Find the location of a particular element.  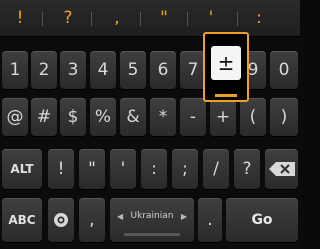

key-exclamation: ! is located at coordinates (61, 169).